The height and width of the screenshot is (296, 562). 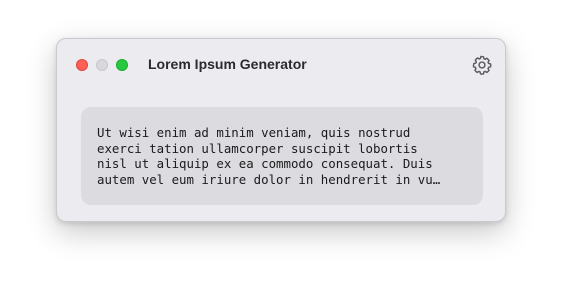 What do you see at coordinates (122, 65) in the screenshot?
I see `zoom-button` at bounding box center [122, 65].